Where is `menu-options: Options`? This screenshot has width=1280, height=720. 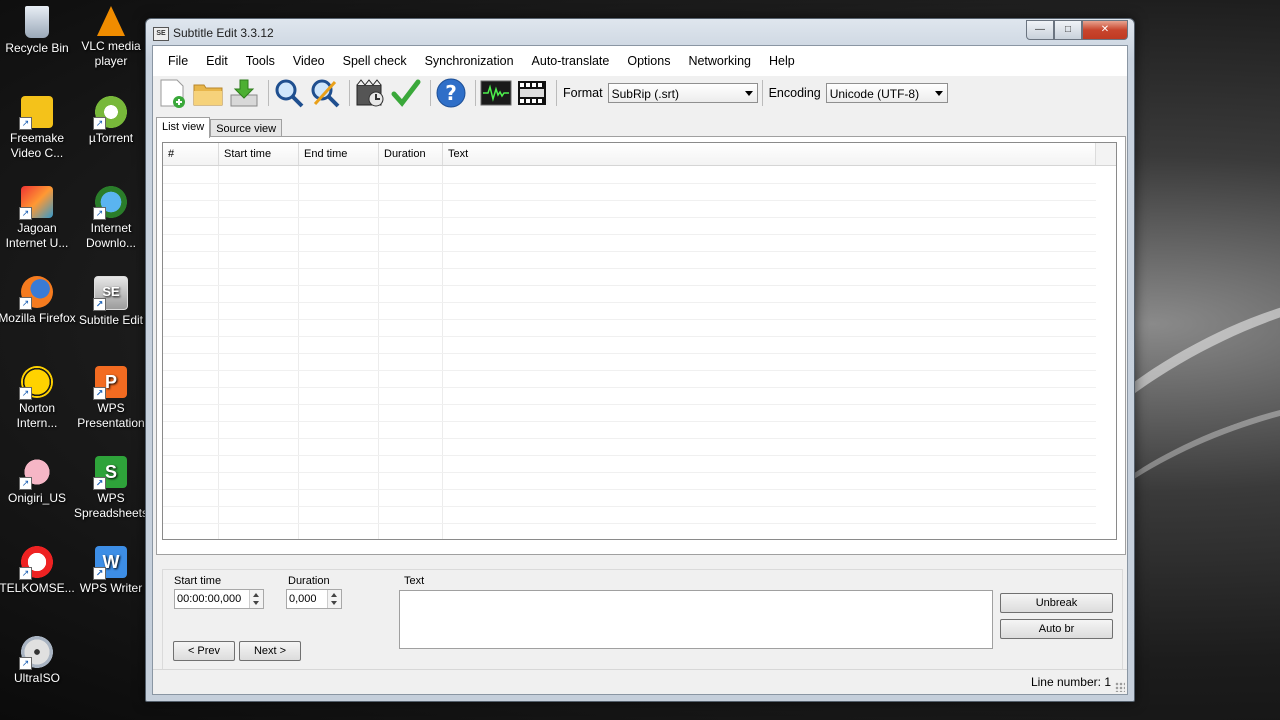 menu-options: Options is located at coordinates (648, 61).